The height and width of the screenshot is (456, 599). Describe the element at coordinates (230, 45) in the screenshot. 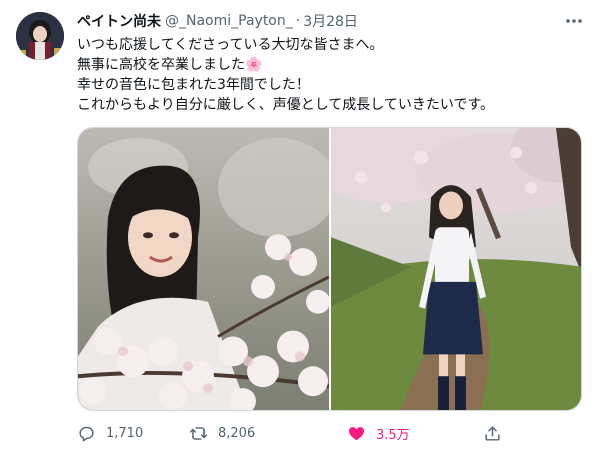

I see `tweet-line: いつも応援してくださっている大切な皆さまへ。` at that location.